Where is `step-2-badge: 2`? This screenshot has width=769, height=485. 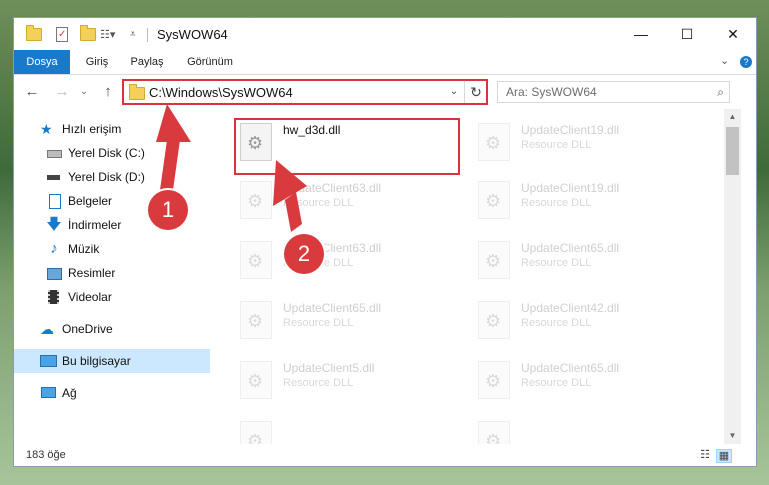
step-2-badge: 2 is located at coordinates (304, 254).